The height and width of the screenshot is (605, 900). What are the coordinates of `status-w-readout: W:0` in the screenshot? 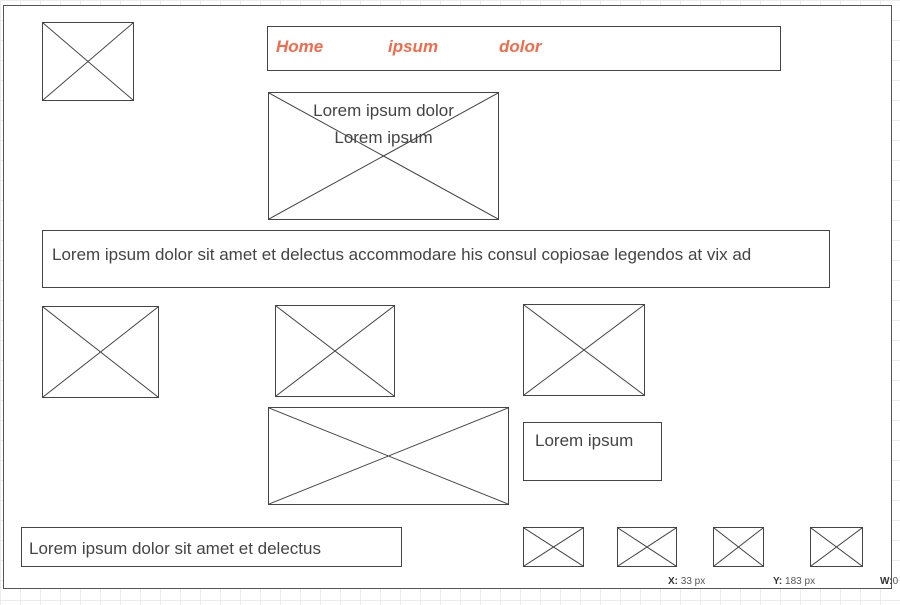 It's located at (890, 581).